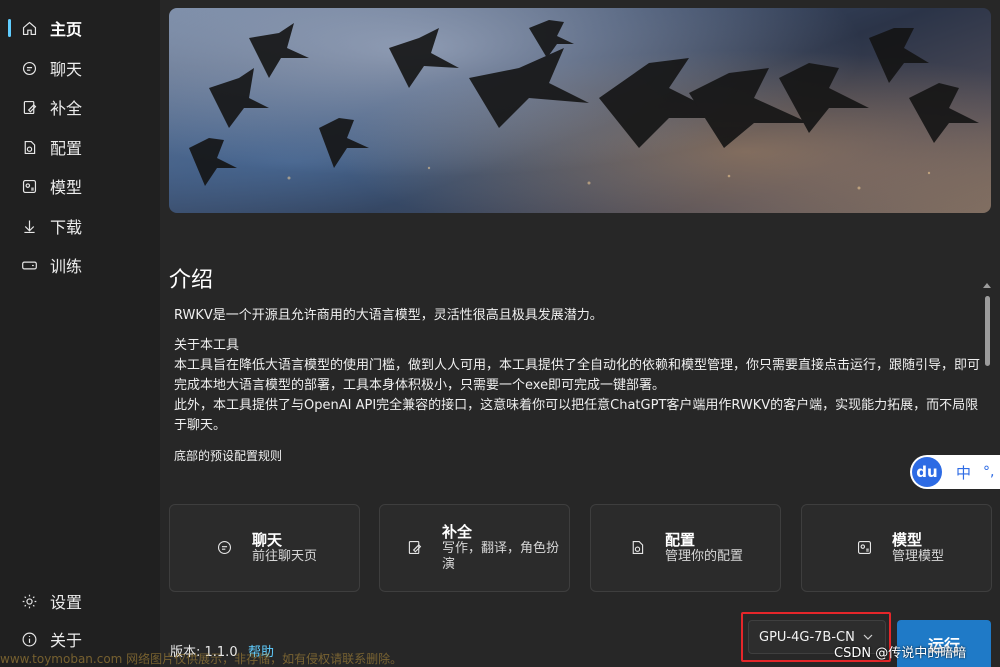 This screenshot has height=667, width=1000. What do you see at coordinates (66, 602) in the screenshot?
I see `sidebar-item-label: 设置` at bounding box center [66, 602].